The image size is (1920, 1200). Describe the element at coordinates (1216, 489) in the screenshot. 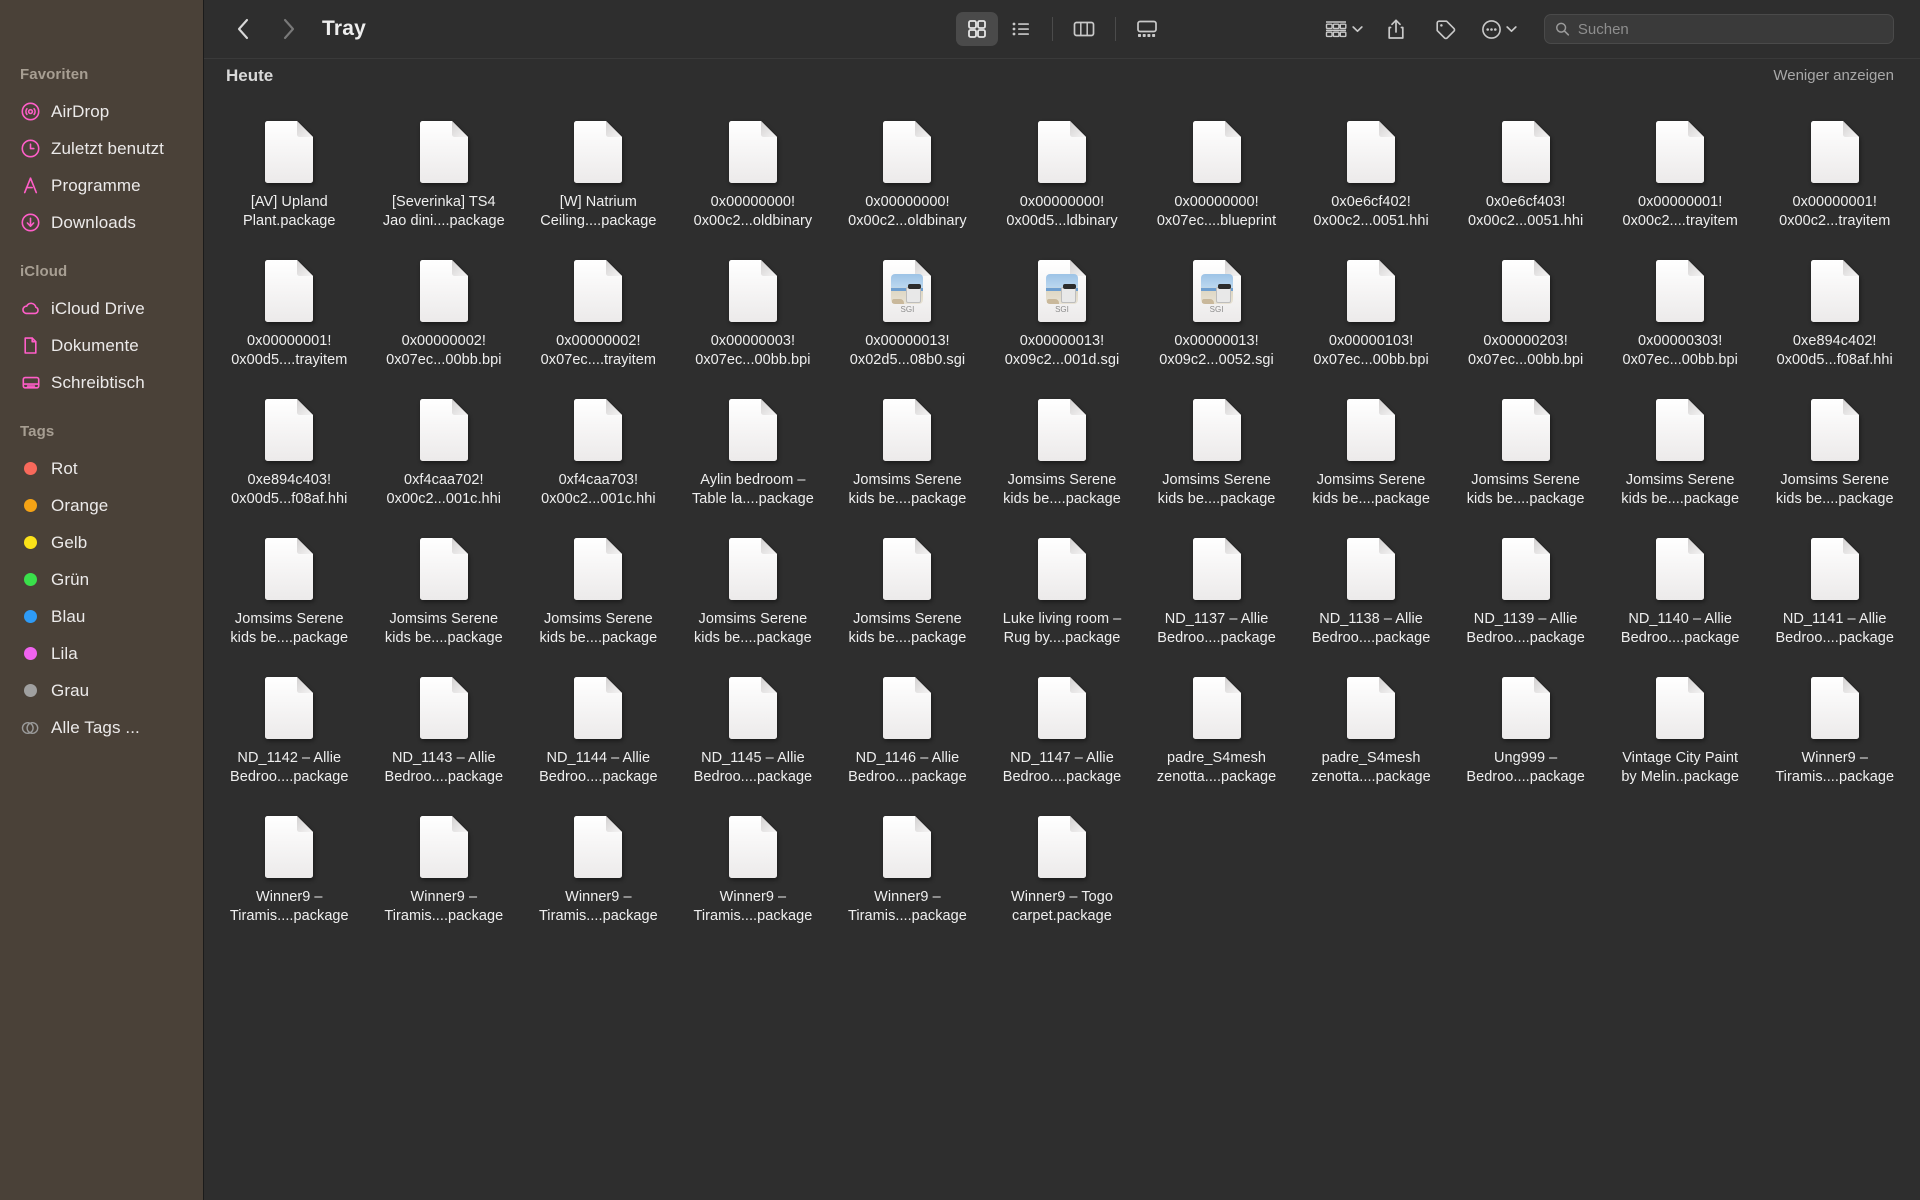

I see `file-name-label: Jomsims Serene kids be....package` at that location.